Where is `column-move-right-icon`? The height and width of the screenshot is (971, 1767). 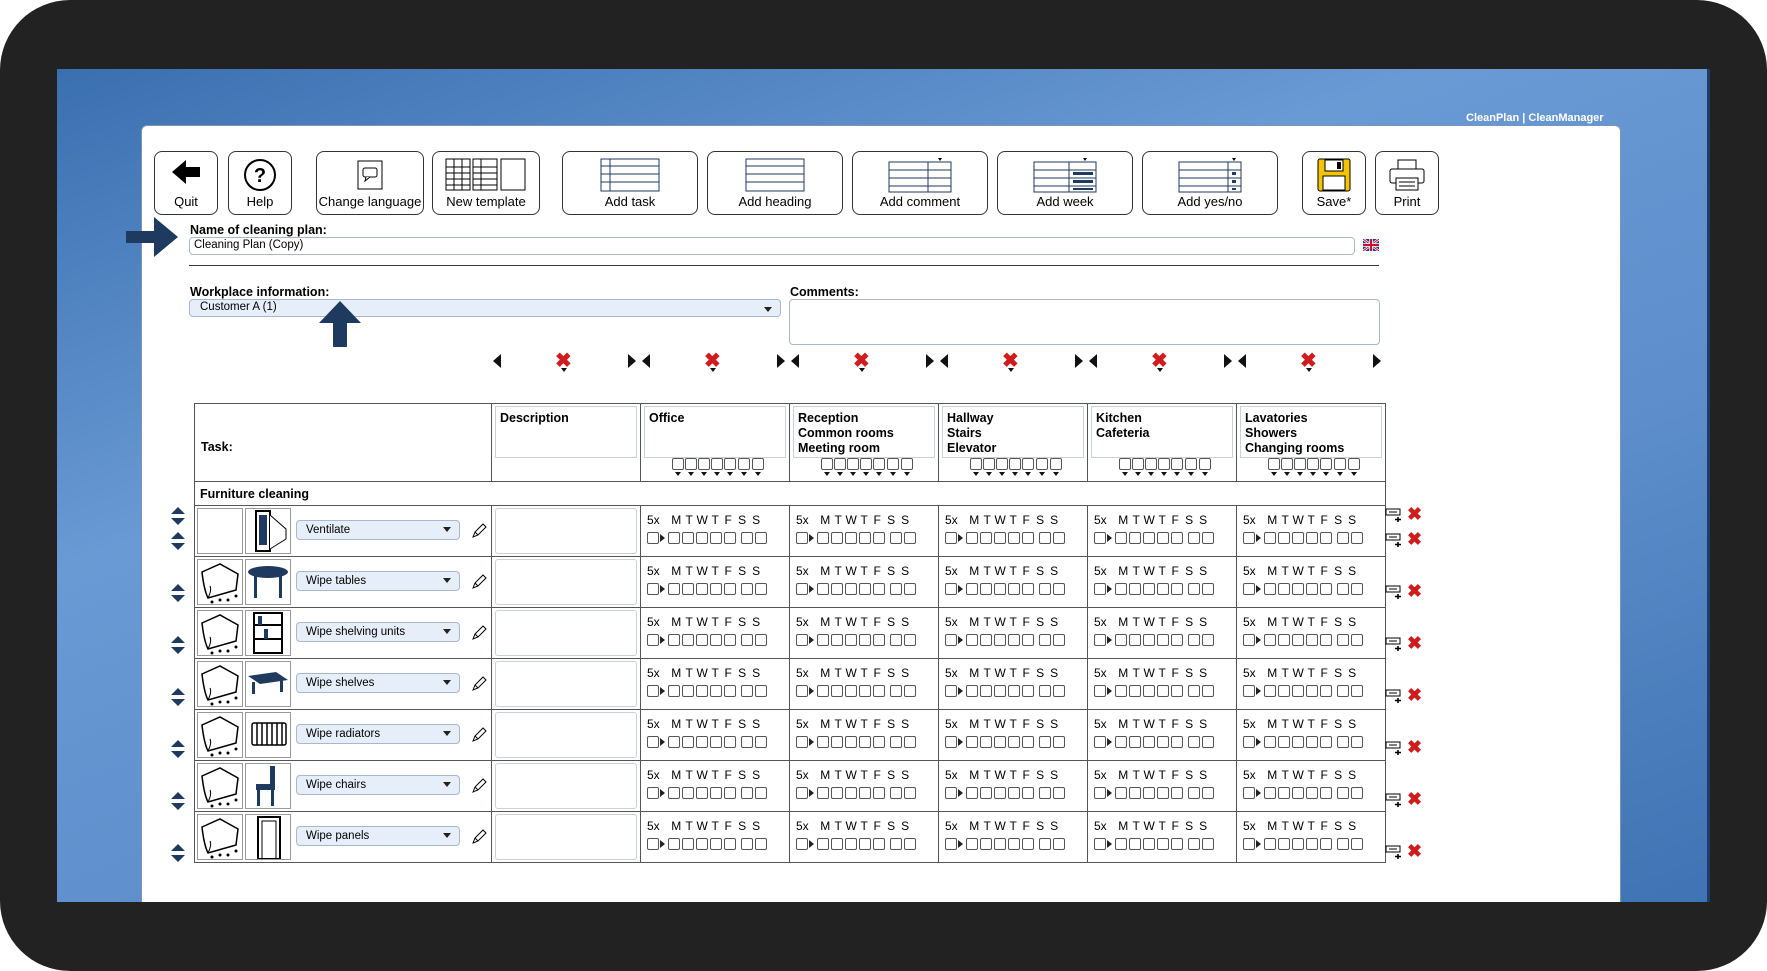 column-move-right-icon is located at coordinates (1228, 361).